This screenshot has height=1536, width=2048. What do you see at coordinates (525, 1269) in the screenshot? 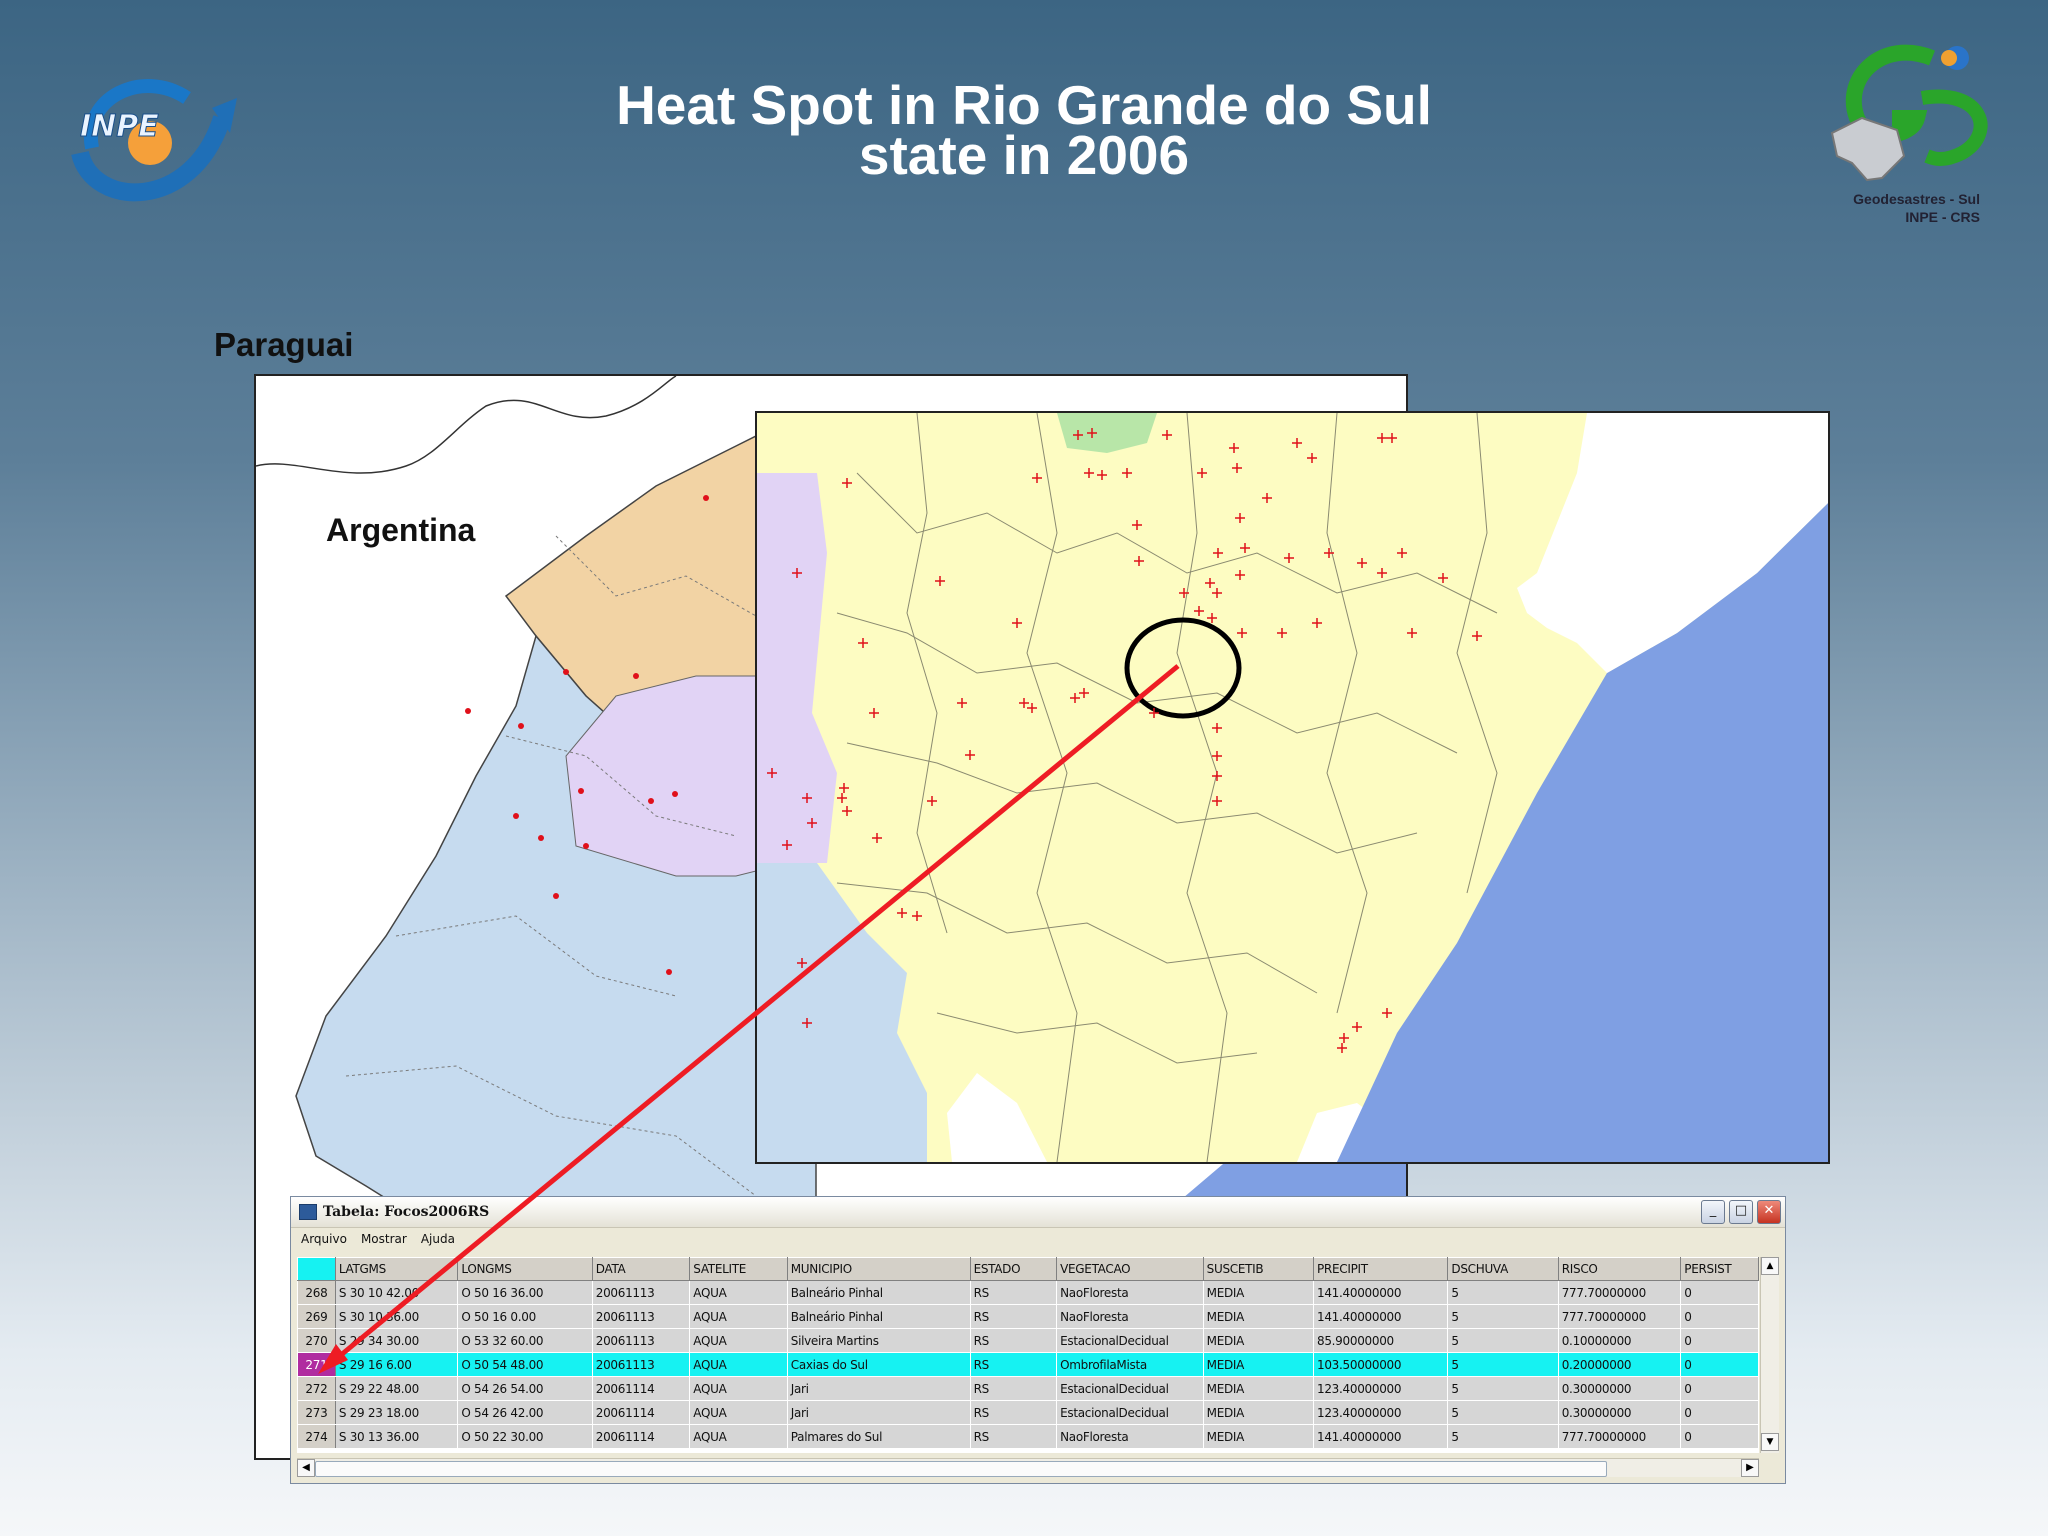
I see `column-header: LONGMS` at bounding box center [525, 1269].